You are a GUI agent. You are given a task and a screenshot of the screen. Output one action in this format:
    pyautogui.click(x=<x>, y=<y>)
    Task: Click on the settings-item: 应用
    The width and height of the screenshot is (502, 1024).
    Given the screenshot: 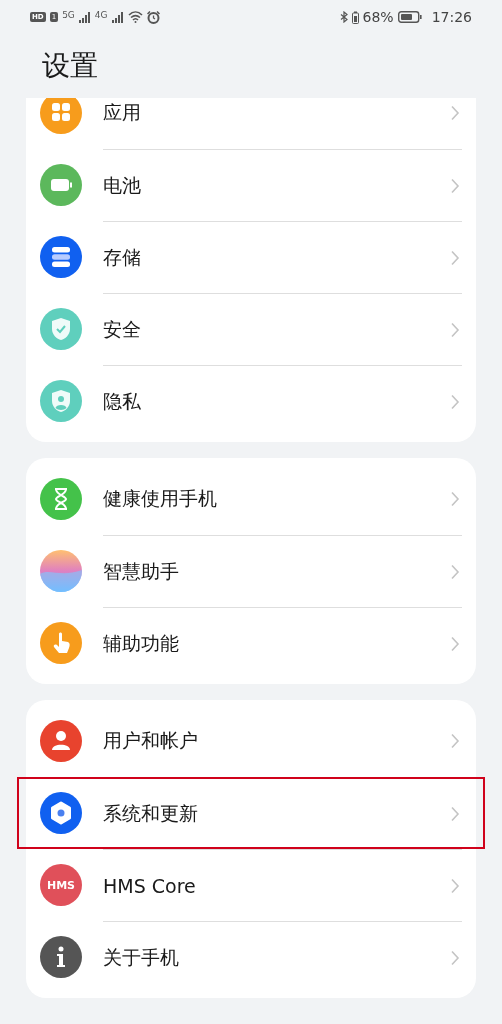 What is the action you would take?
    pyautogui.click(x=251, y=123)
    